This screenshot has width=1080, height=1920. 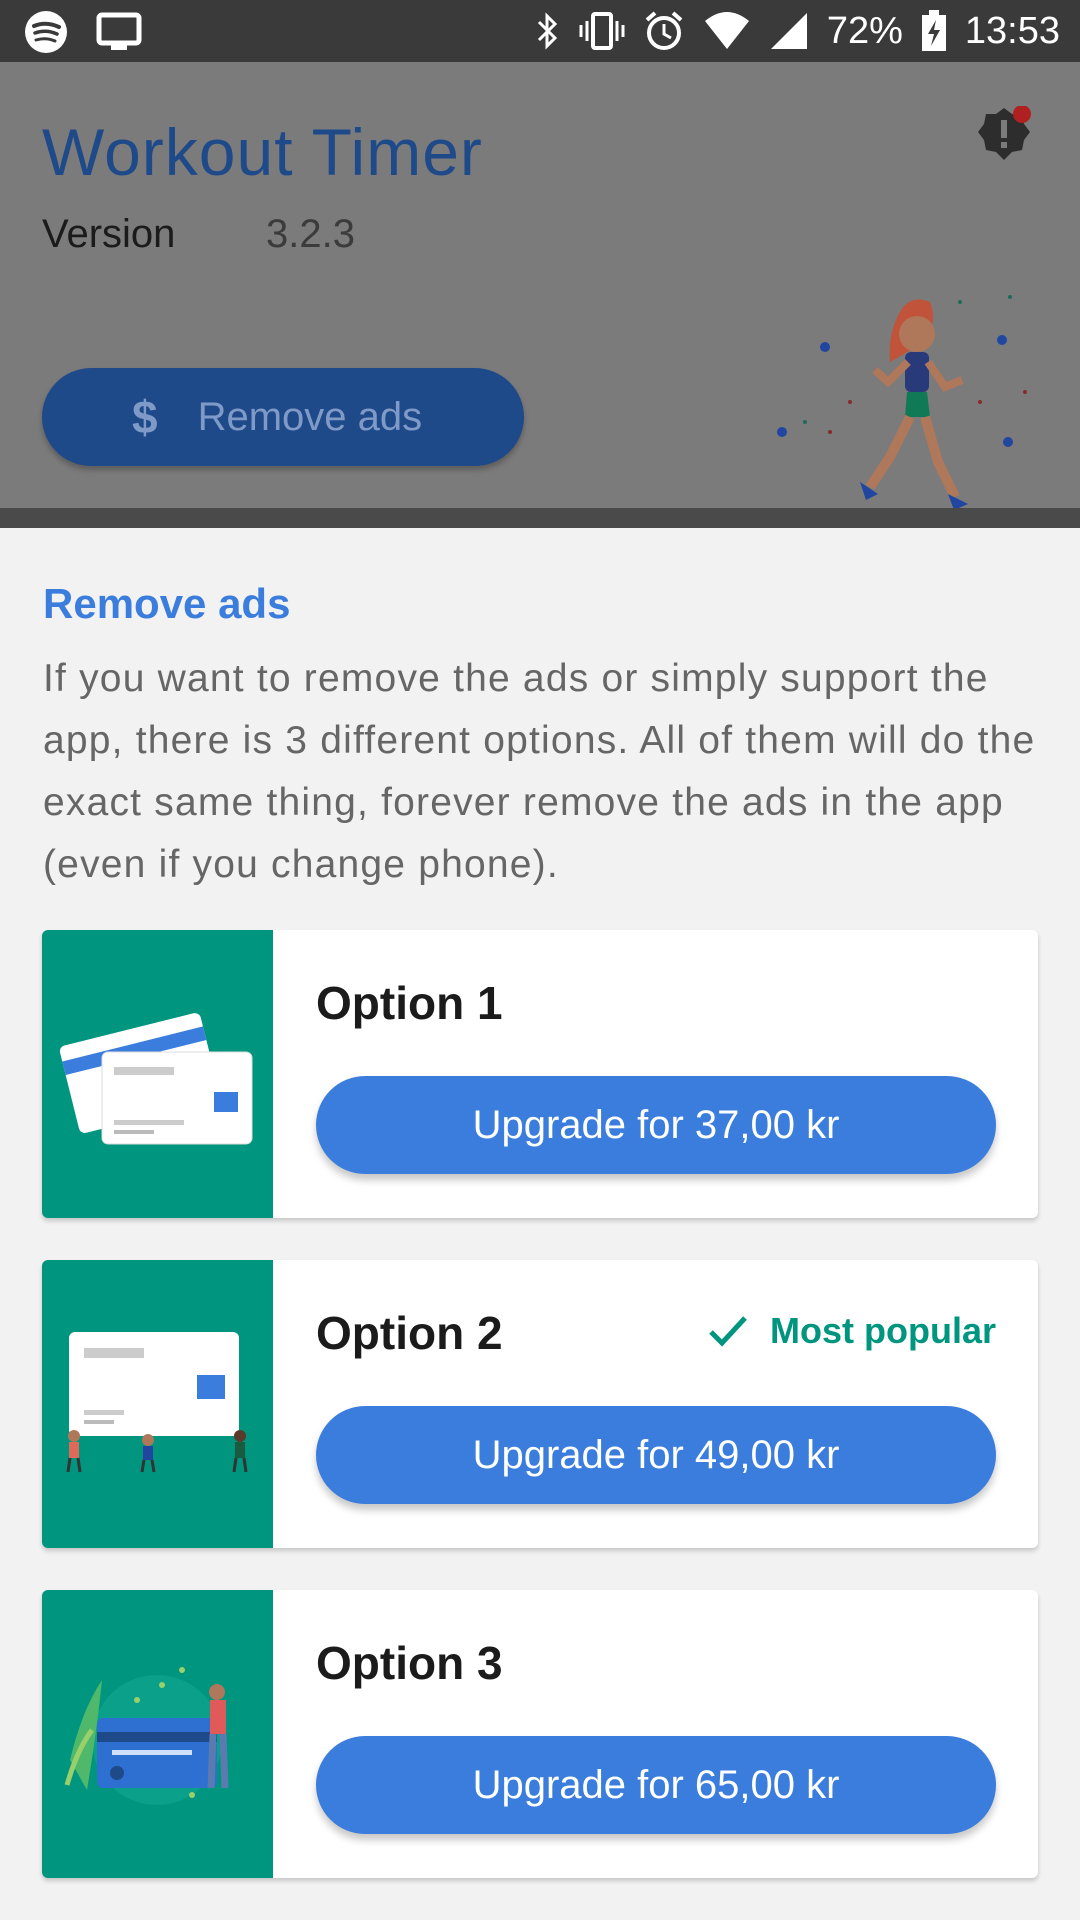 What do you see at coordinates (119, 31) in the screenshot?
I see `cast-screen-icon` at bounding box center [119, 31].